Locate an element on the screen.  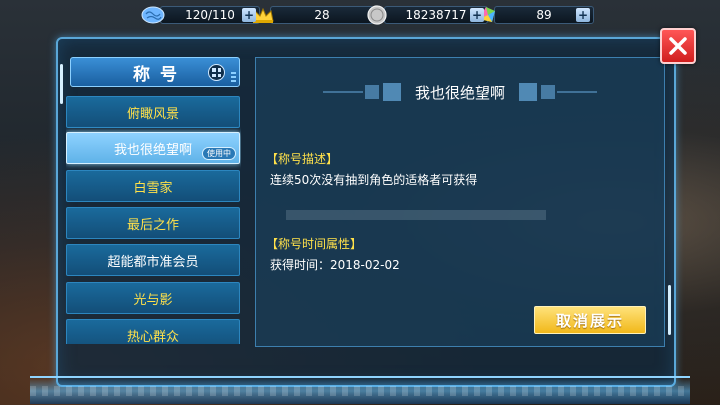
title-item: 最后之作 is located at coordinates (153, 223).